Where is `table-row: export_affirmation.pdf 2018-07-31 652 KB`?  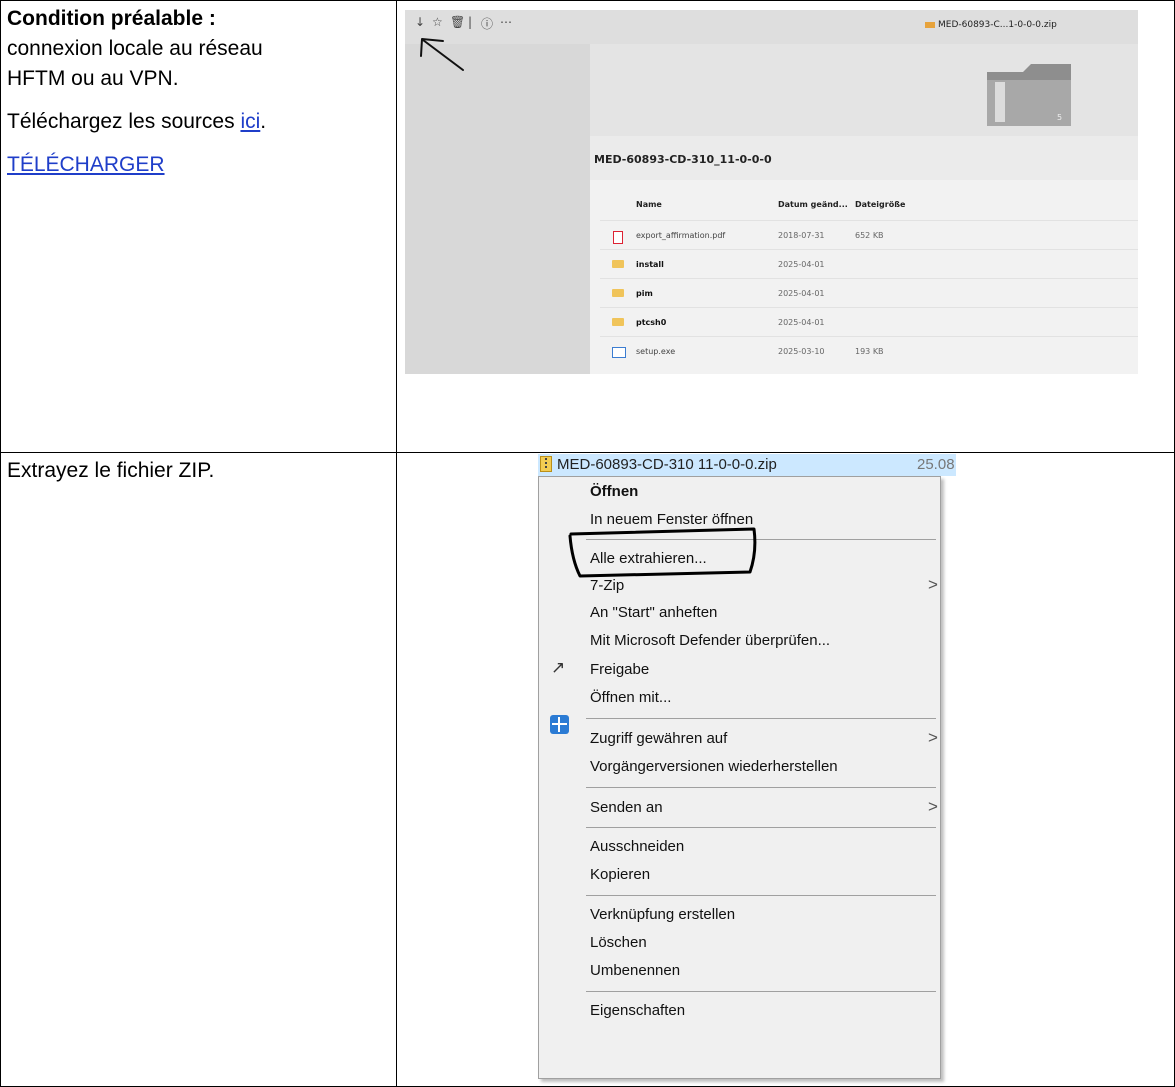 table-row: export_affirmation.pdf 2018-07-31 652 KB is located at coordinates (869, 235).